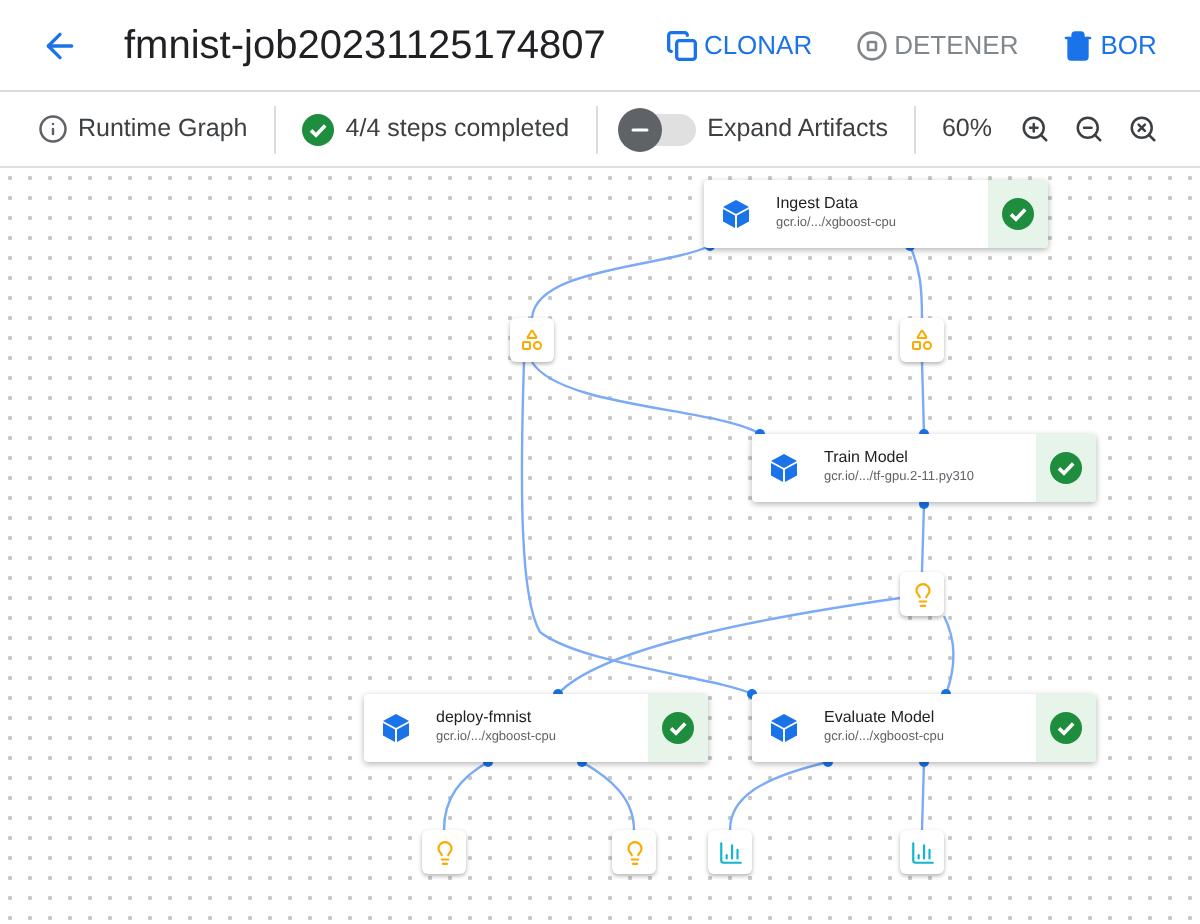 Image resolution: width=1200 pixels, height=924 pixels. Describe the element at coordinates (797, 129) in the screenshot. I see `toggle-label: Expand Artifacts` at that location.